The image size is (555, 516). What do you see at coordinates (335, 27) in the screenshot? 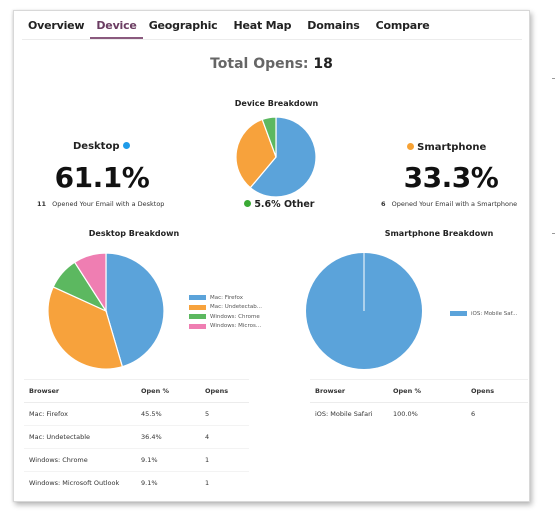
I see `tab-domains: Domains` at bounding box center [335, 27].